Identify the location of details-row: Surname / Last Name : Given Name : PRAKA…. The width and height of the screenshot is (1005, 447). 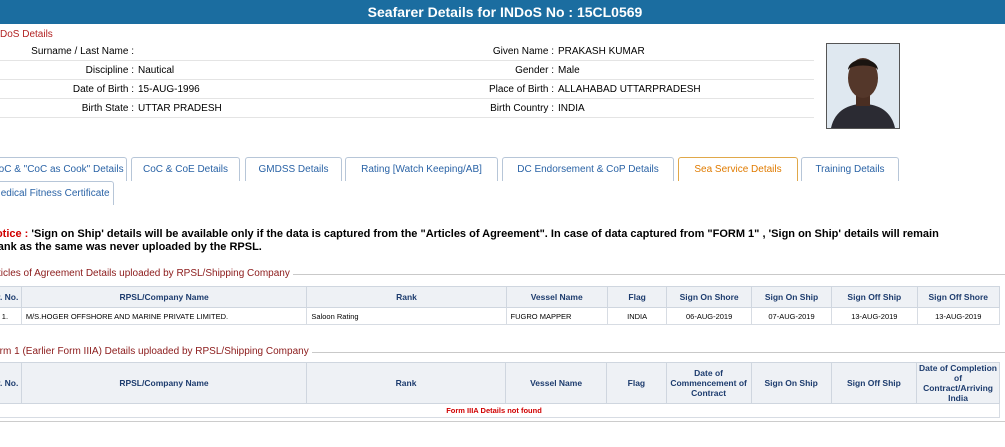
(407, 51).